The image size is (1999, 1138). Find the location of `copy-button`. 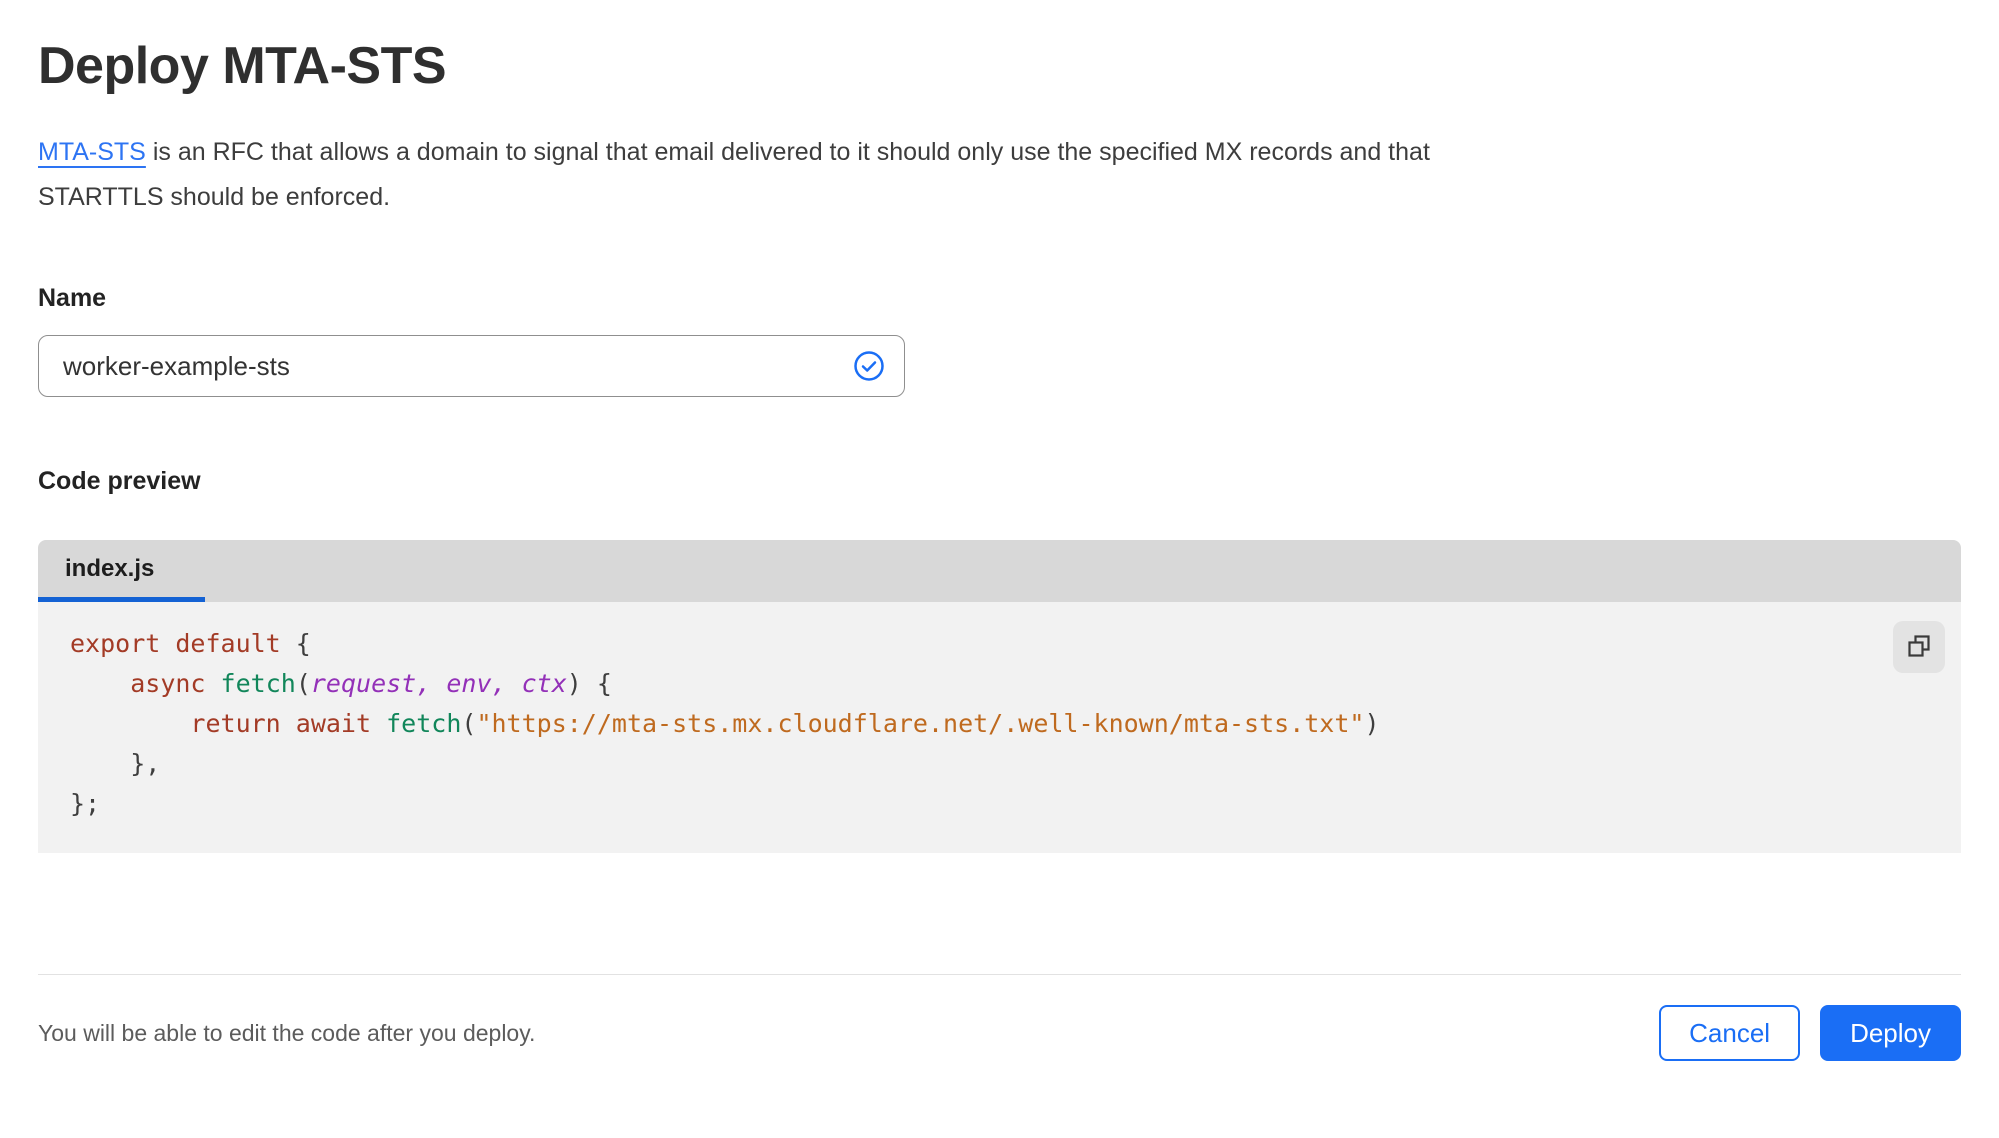

copy-button is located at coordinates (1919, 647).